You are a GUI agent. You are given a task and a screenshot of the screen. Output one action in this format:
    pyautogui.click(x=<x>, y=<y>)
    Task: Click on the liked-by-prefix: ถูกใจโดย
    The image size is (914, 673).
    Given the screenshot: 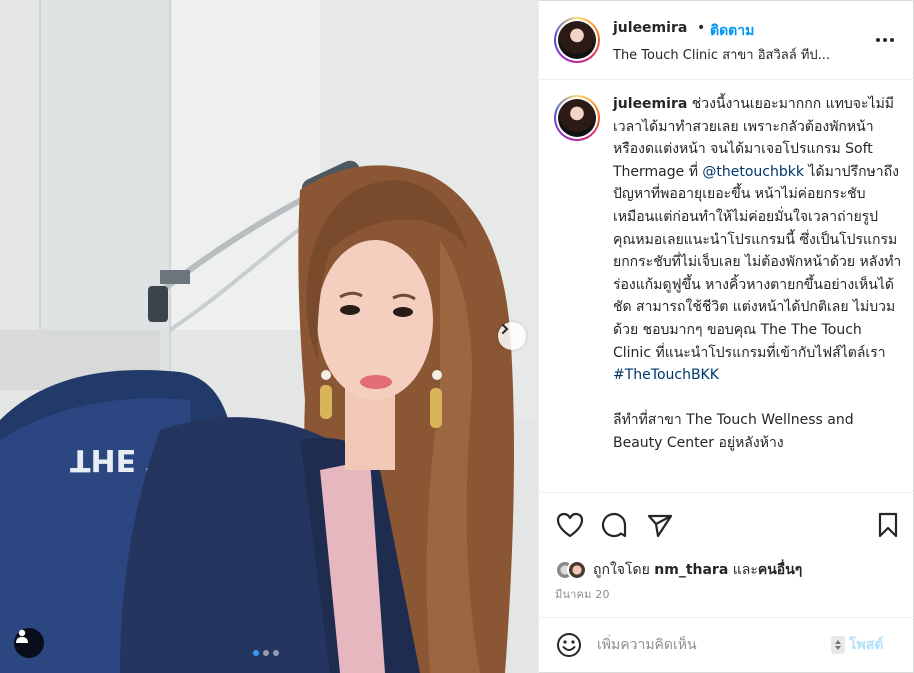 What is the action you would take?
    pyautogui.click(x=621, y=570)
    